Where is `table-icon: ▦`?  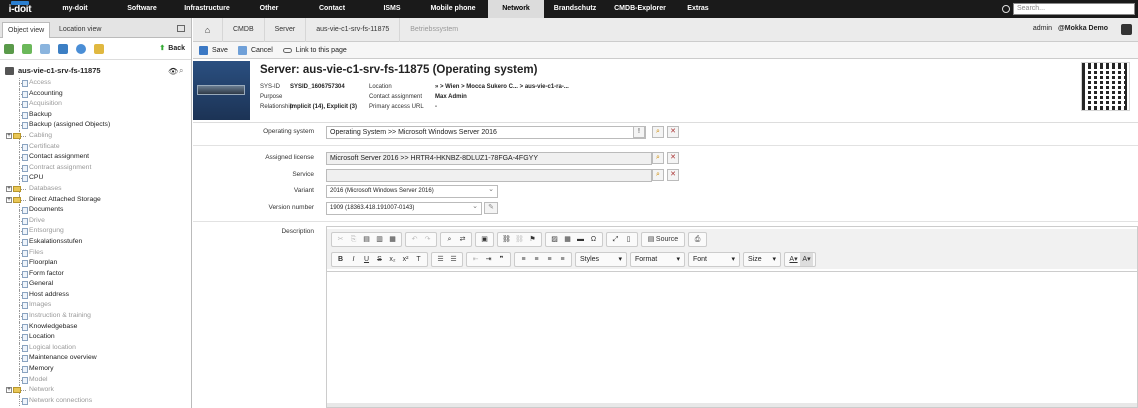
table-icon: ▦ is located at coordinates (567, 239).